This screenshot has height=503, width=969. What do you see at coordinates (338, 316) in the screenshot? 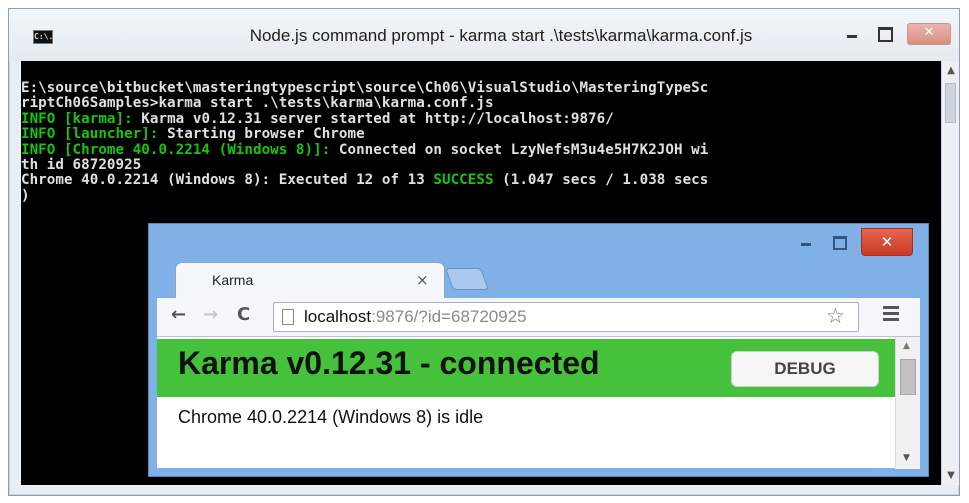
I see `url-host: localhost` at bounding box center [338, 316].